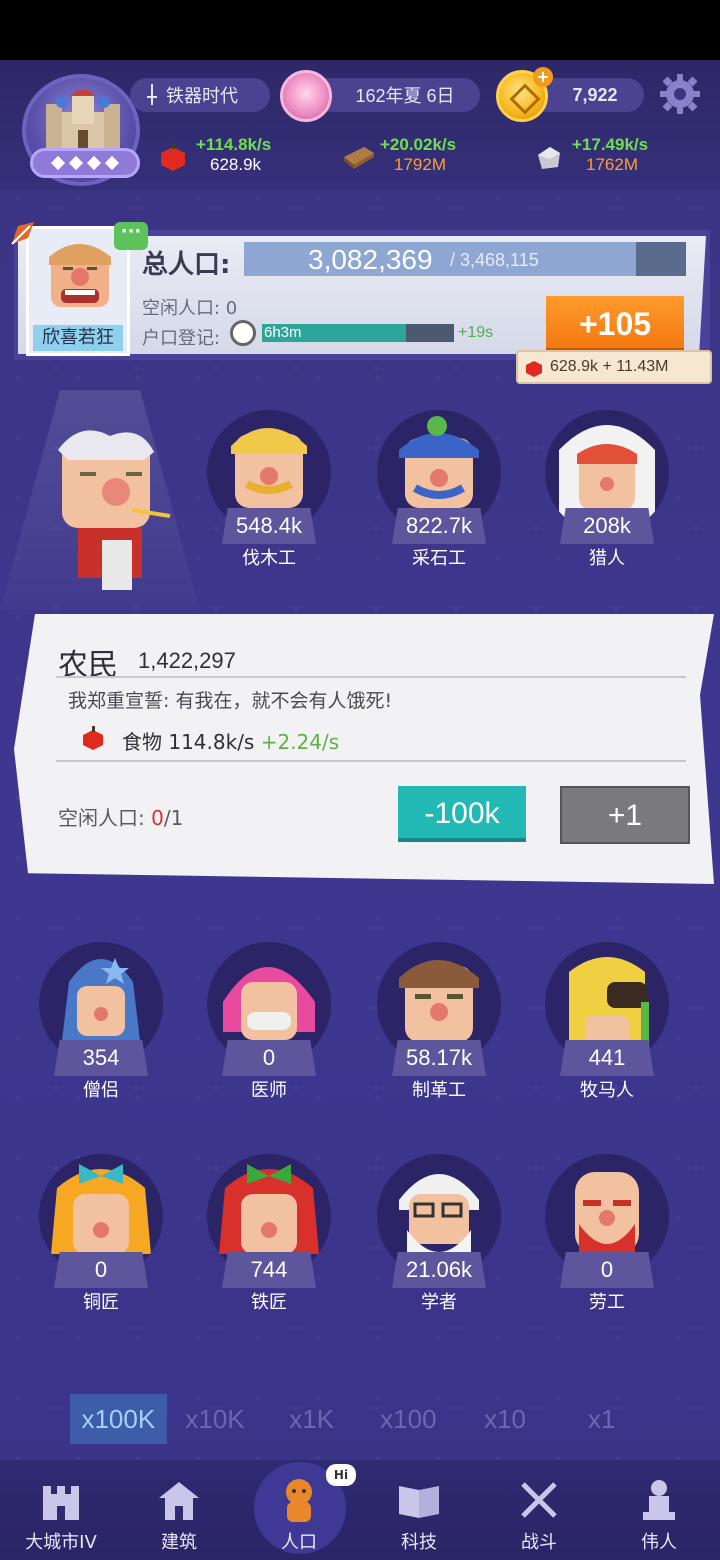 The height and width of the screenshot is (1560, 720). I want to click on nav-tech-label: 科技, so click(419, 1542).